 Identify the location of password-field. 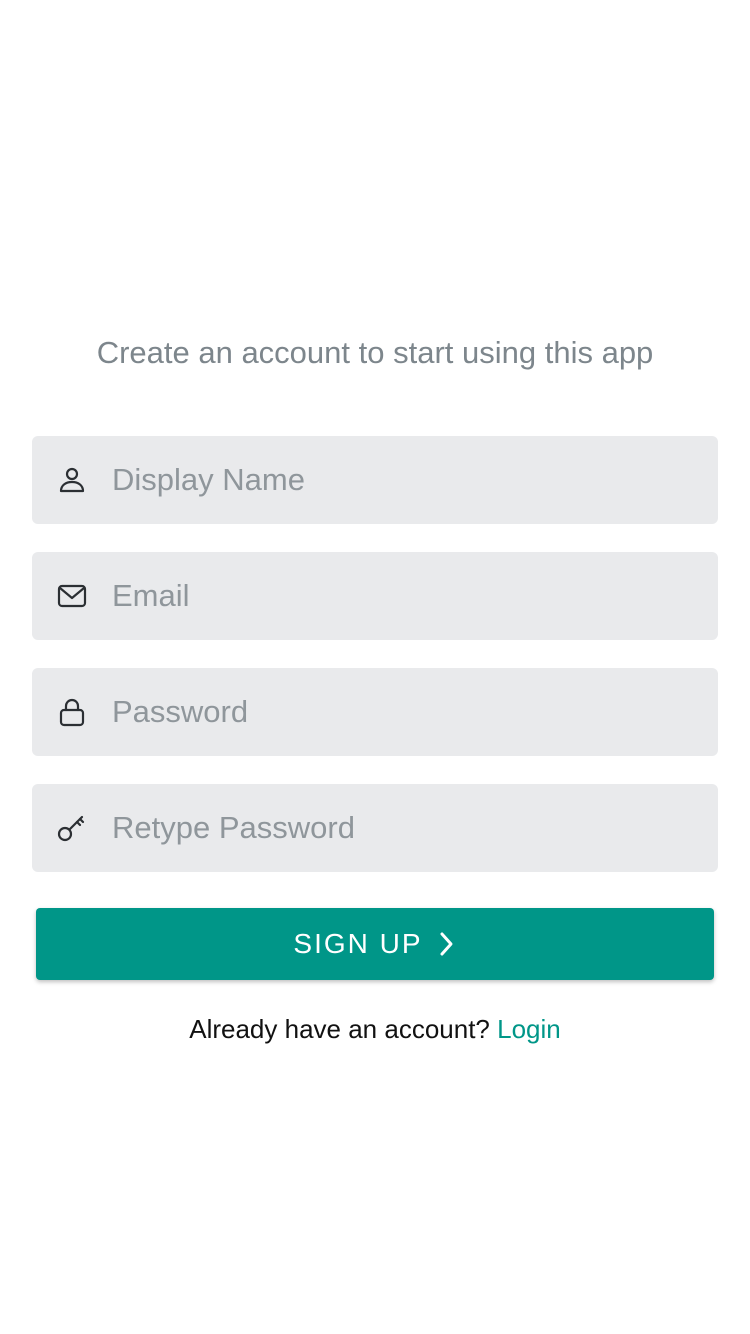
(375, 712).